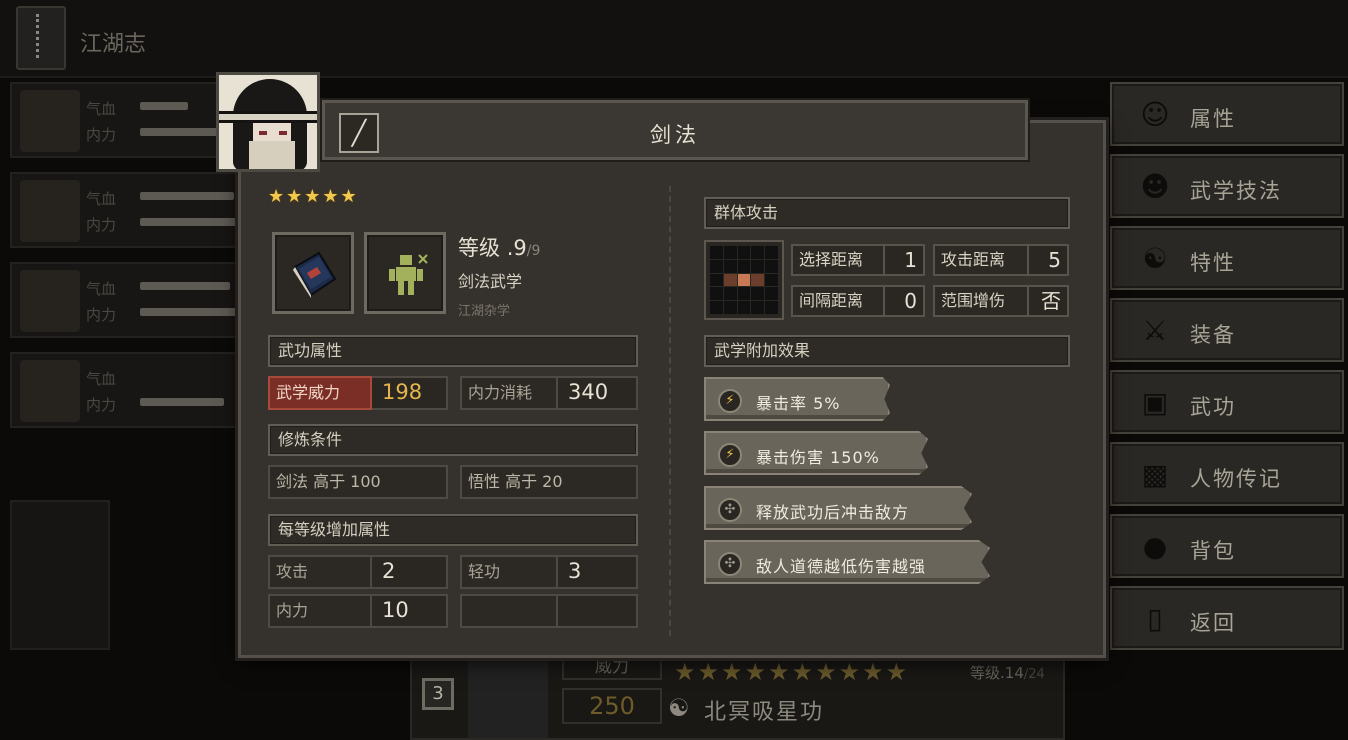 This screenshot has height=740, width=1348. I want to click on attack-range-grid, so click(744, 280).